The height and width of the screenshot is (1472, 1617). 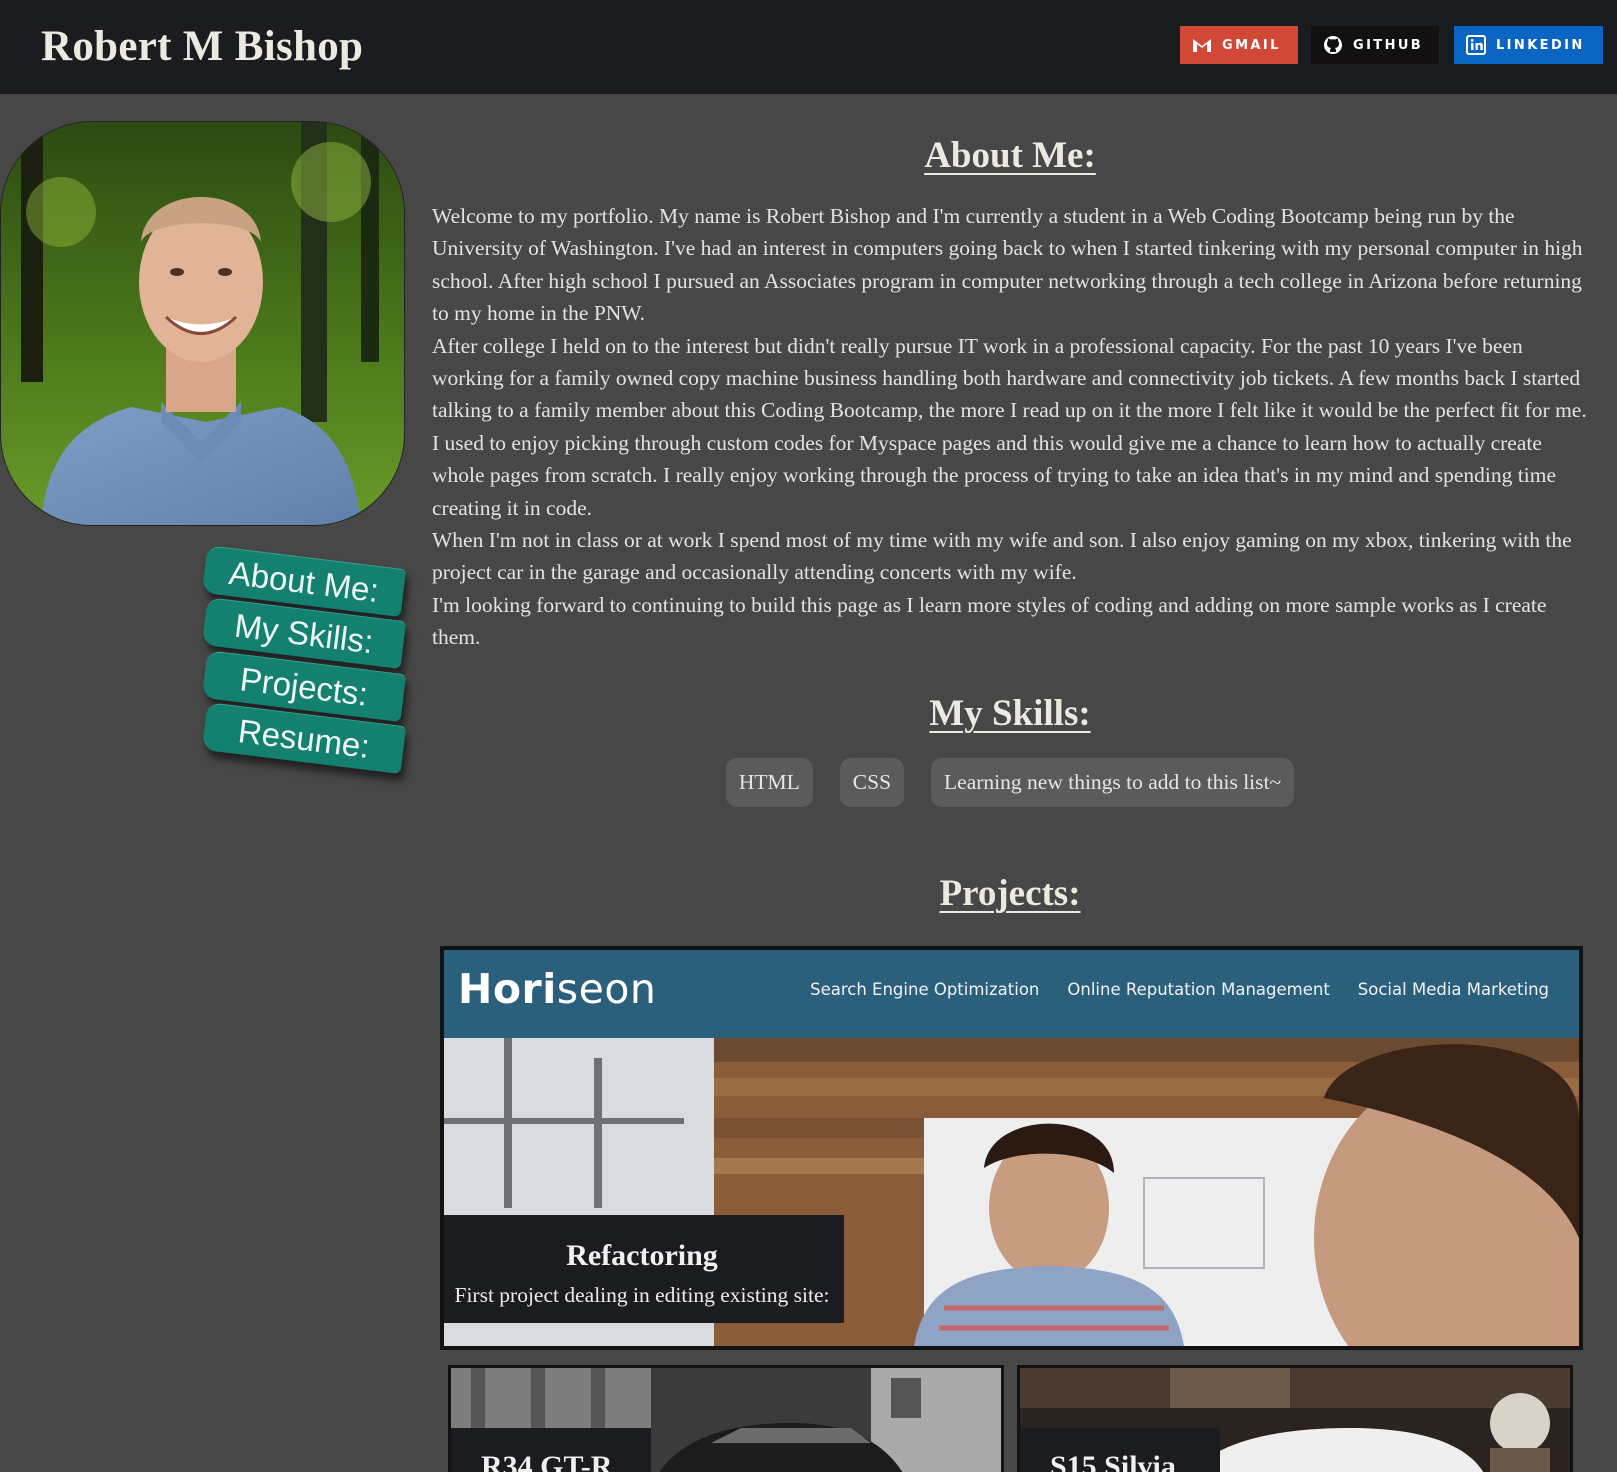 I want to click on skill-badge: CSS, so click(x=872, y=782).